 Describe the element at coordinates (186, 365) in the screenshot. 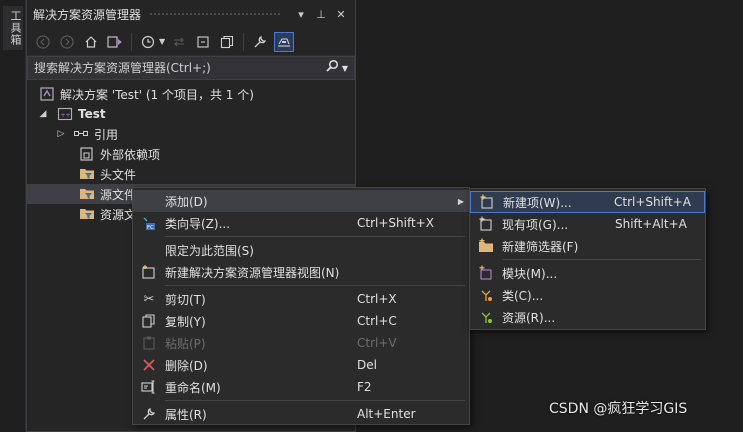

I see `menu-item-label: 删除(D)` at that location.